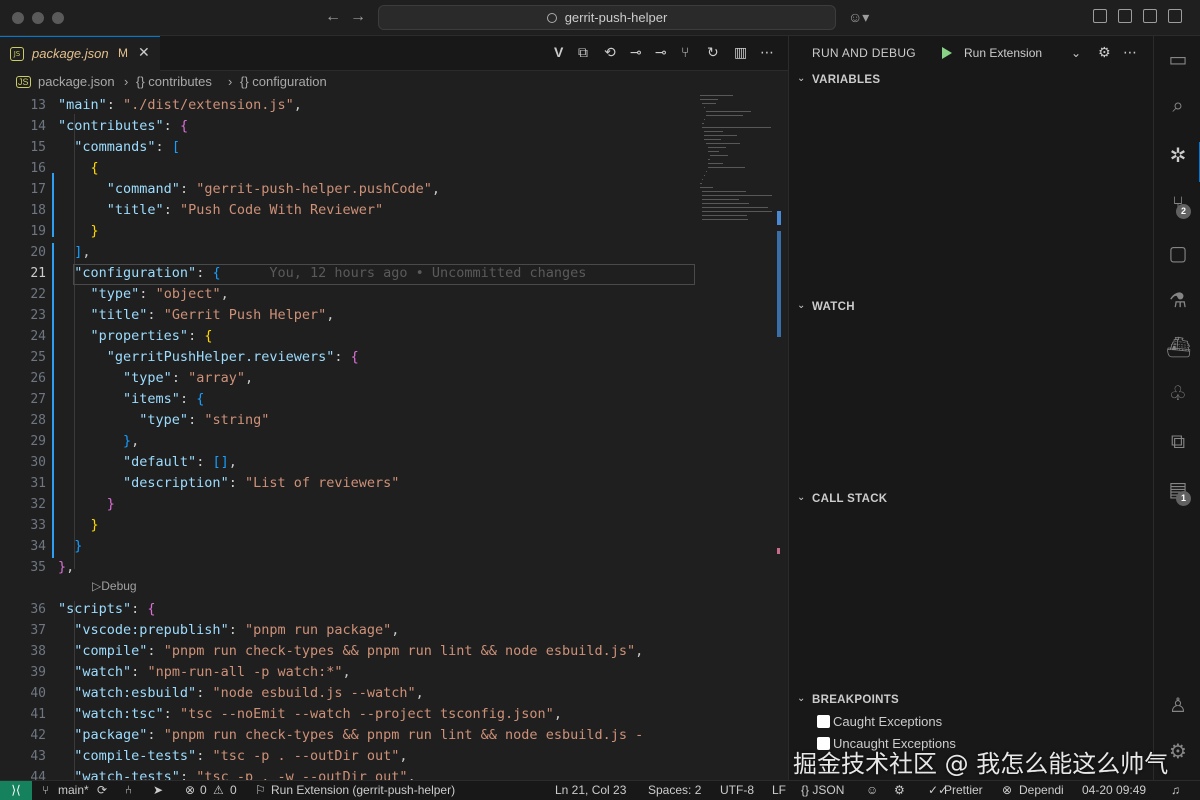  I want to click on close-window-button, so click(18, 18).